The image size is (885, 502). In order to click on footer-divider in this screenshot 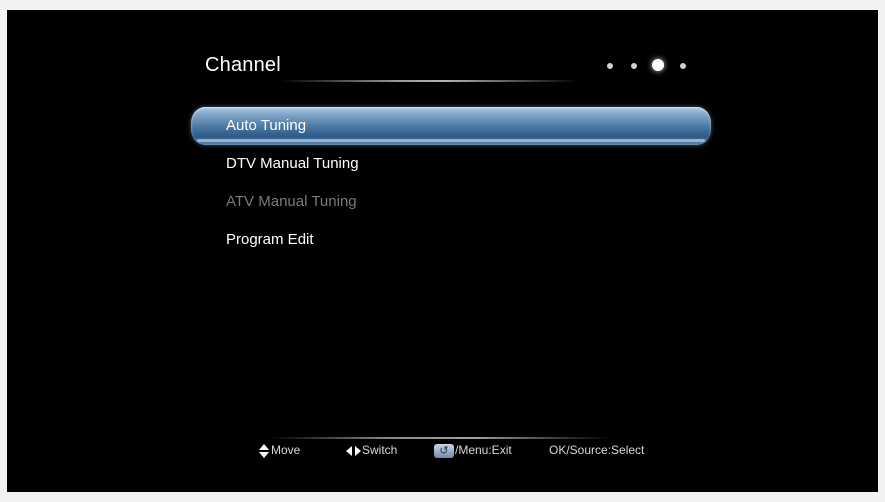, I will do `click(439, 438)`.